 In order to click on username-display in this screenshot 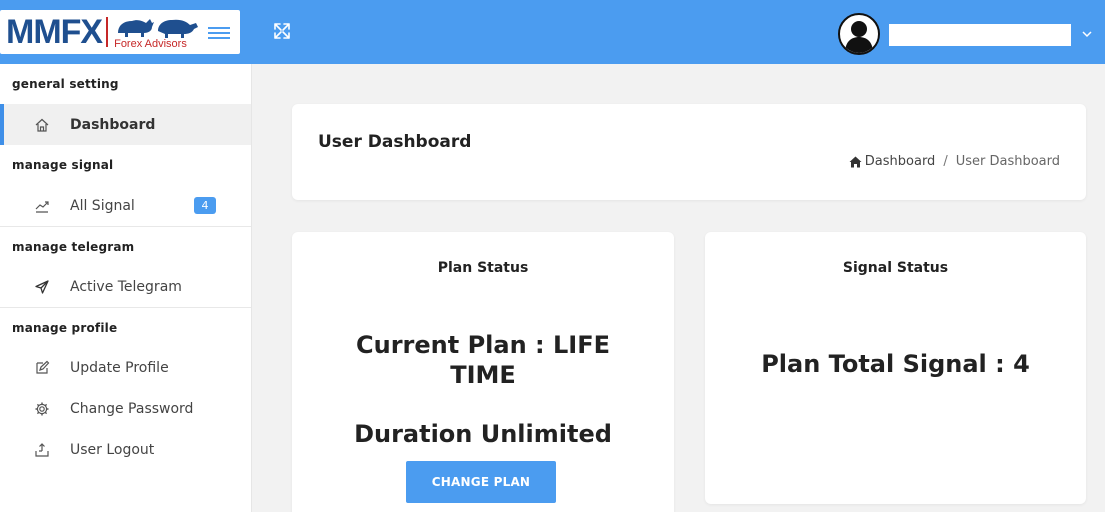, I will do `click(980, 35)`.